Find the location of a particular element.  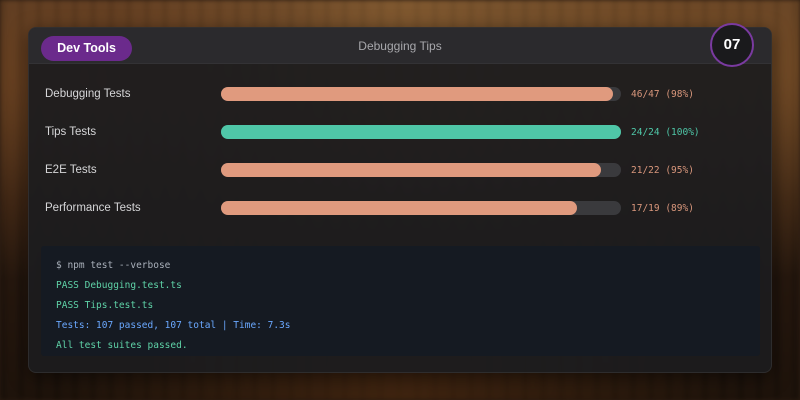

test-label: Tips Tests is located at coordinates (71, 132).